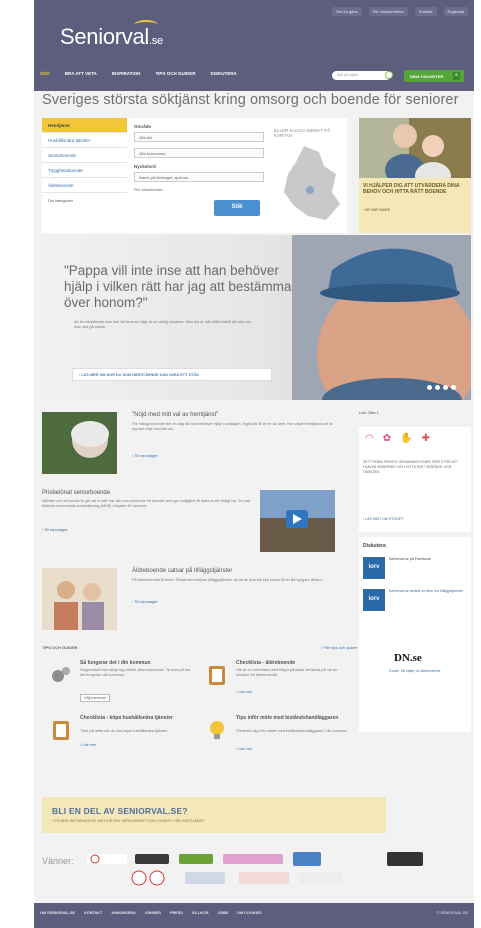 This screenshot has width=481, height=928. What do you see at coordinates (84, 155) in the screenshot?
I see `tab-seniorboende: Seniorboende` at bounding box center [84, 155].